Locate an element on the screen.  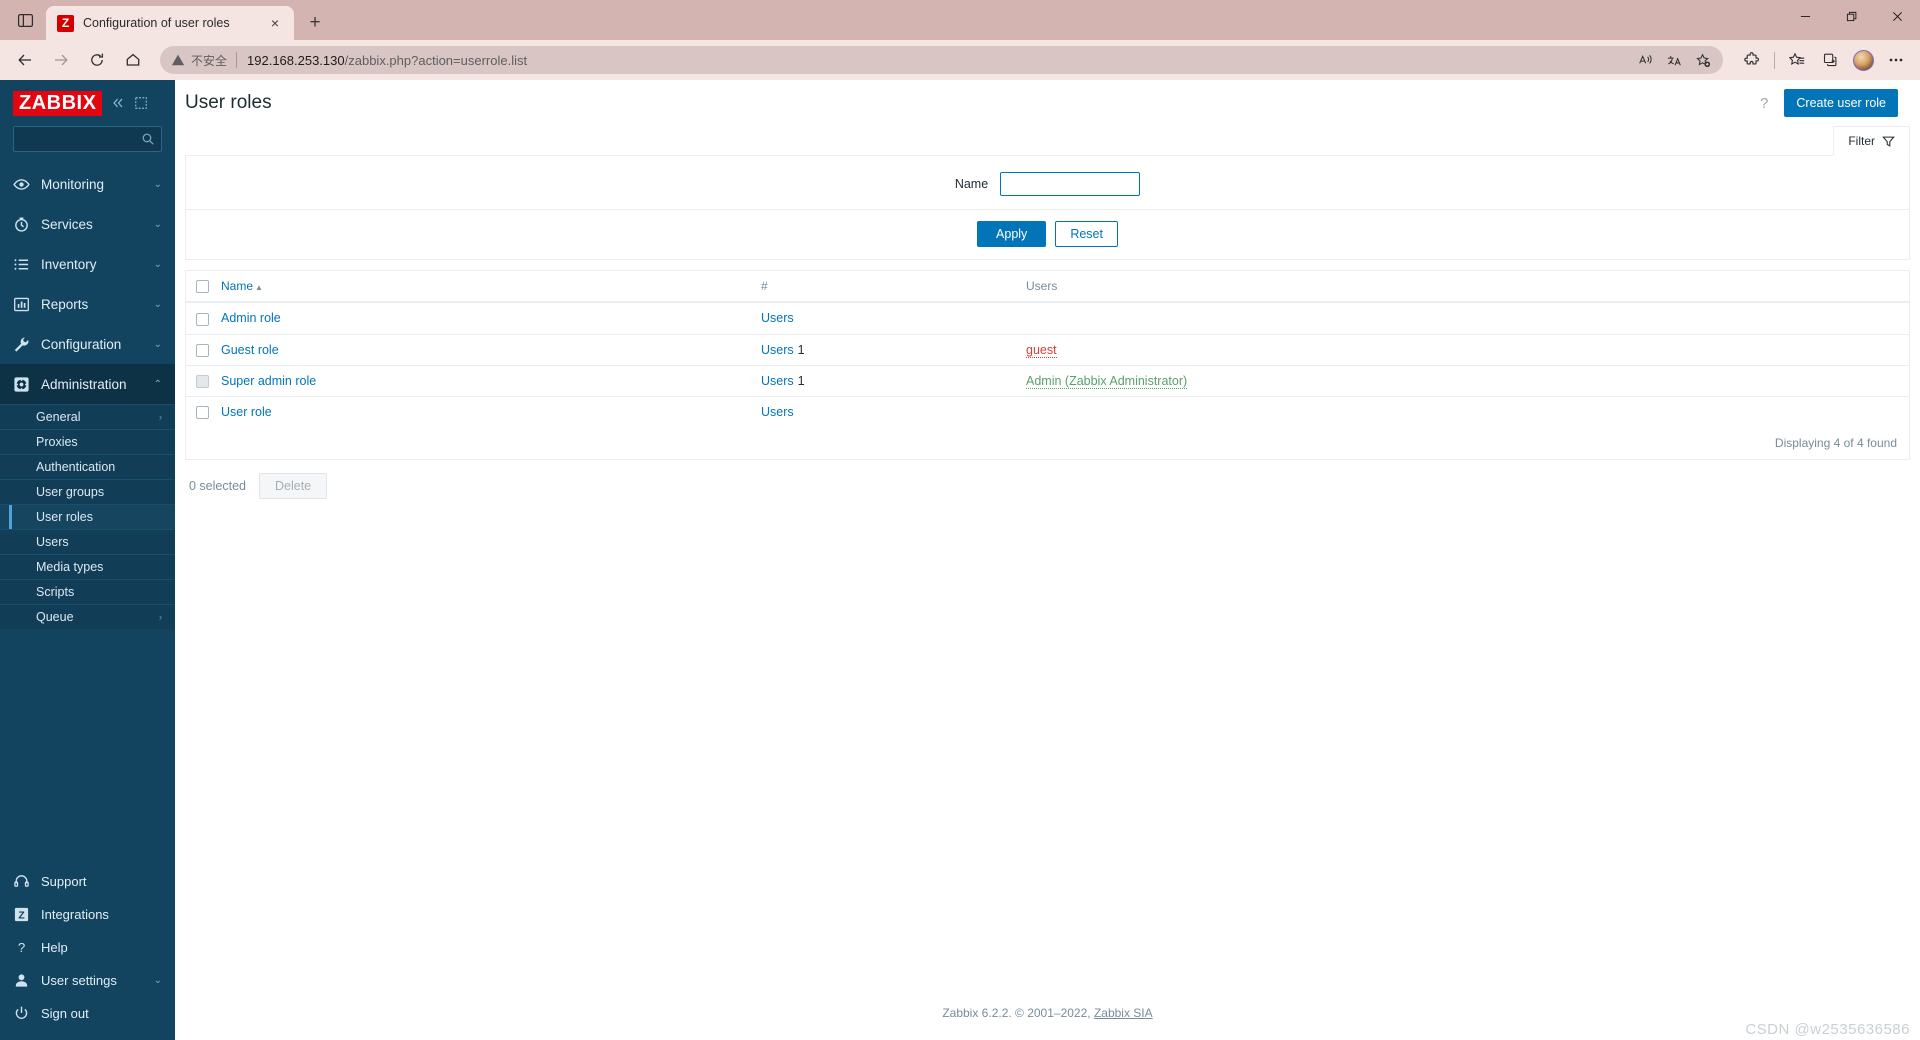
tab-list-icon is located at coordinates (25, 20).